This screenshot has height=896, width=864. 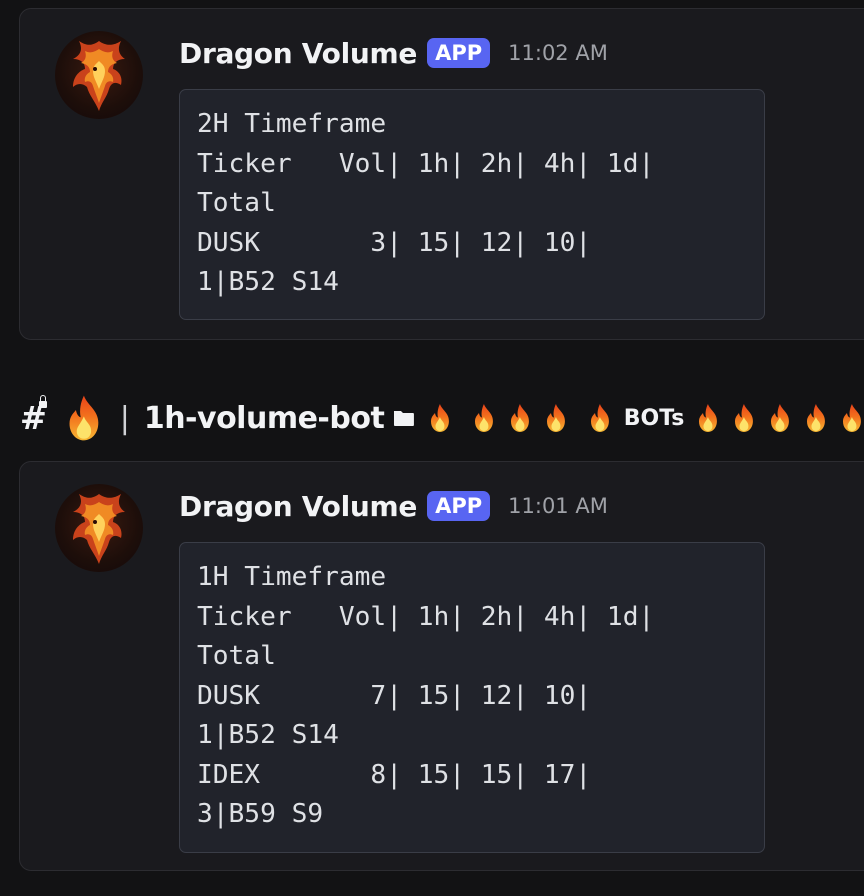 I want to click on message-header: Dragon Volume APP 11:01 AM, so click(x=393, y=506).